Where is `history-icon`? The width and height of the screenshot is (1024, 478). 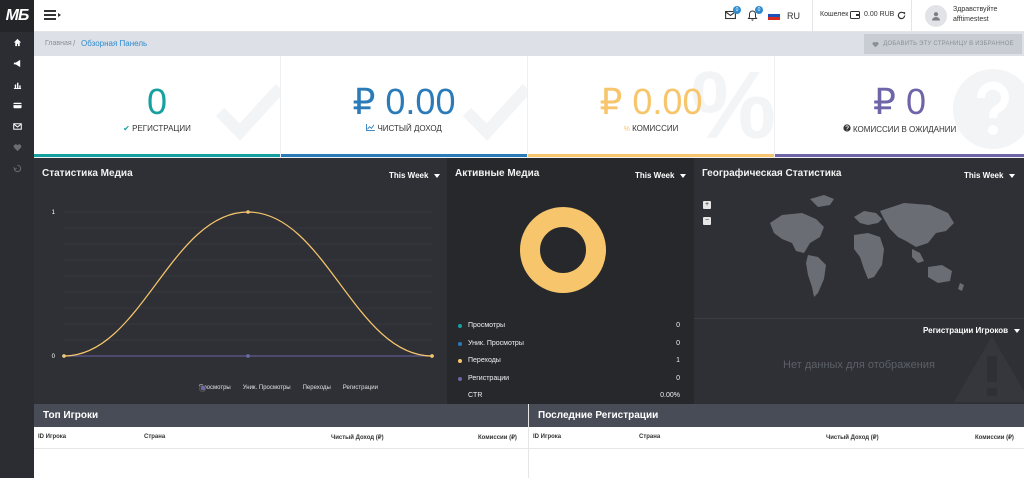 history-icon is located at coordinates (17, 168).